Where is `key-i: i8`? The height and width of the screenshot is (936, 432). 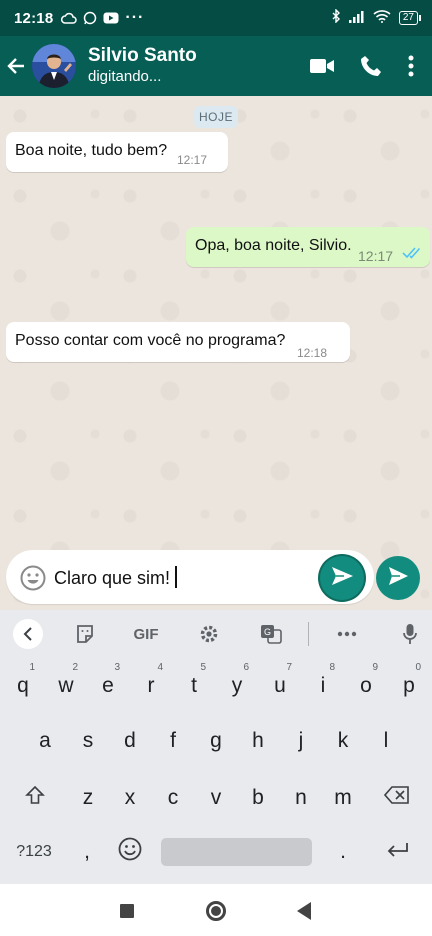
key-i: i8 is located at coordinates (323, 685).